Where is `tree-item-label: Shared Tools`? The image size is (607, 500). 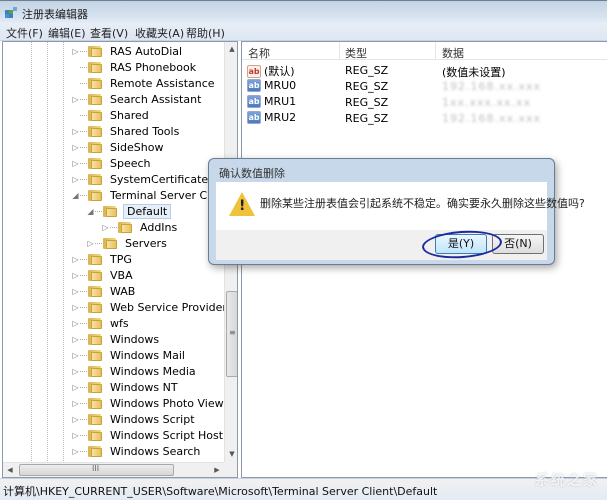
tree-item-label: Shared Tools is located at coordinates (145, 131).